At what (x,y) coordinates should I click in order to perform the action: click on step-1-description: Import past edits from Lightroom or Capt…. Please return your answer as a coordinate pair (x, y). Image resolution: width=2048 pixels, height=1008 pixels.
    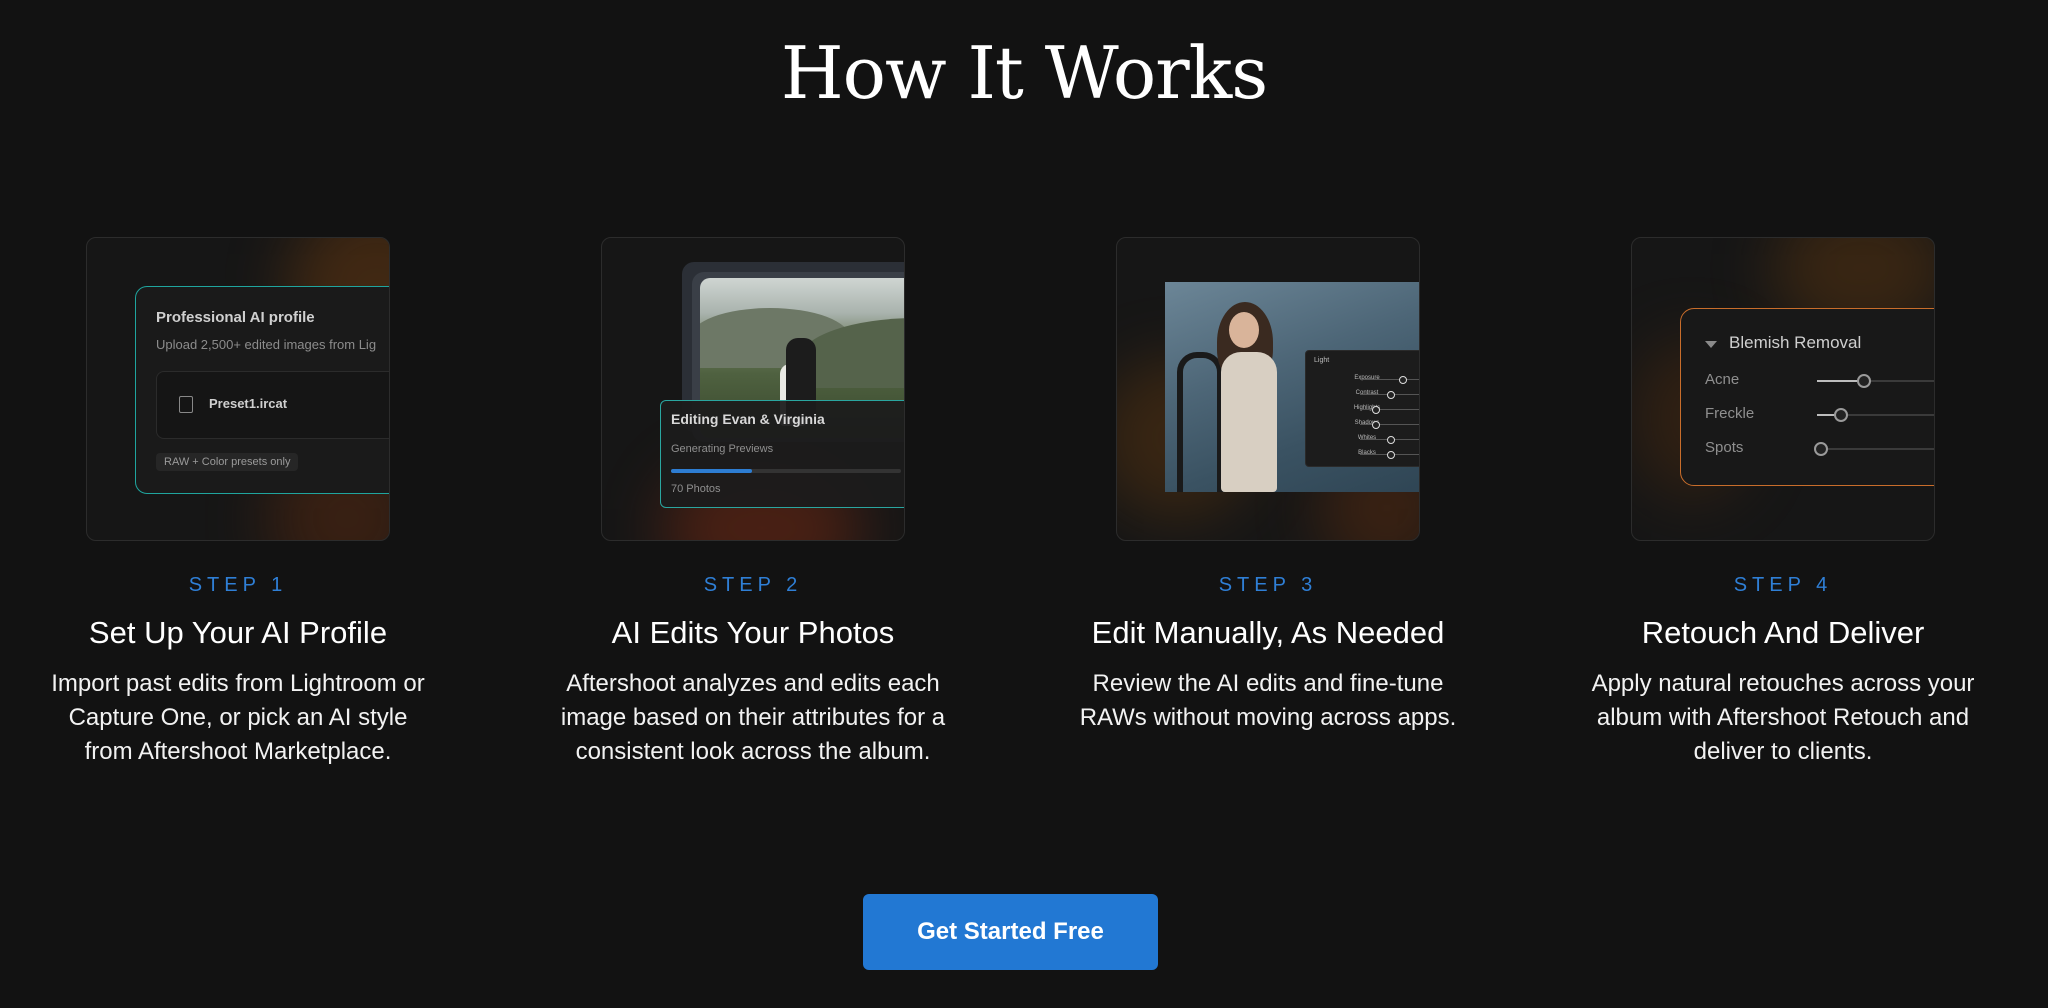
    Looking at the image, I should click on (238, 717).